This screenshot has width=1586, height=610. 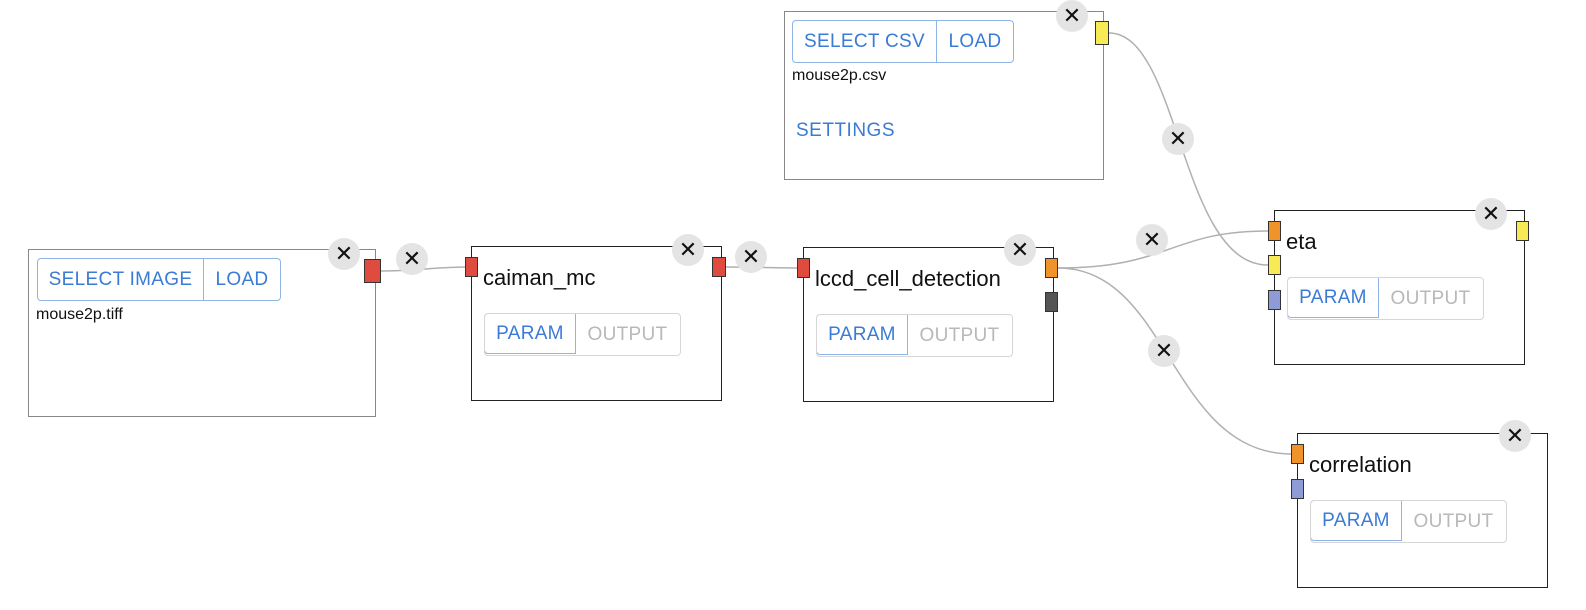 I want to click on lccd-input-port, so click(x=803, y=268).